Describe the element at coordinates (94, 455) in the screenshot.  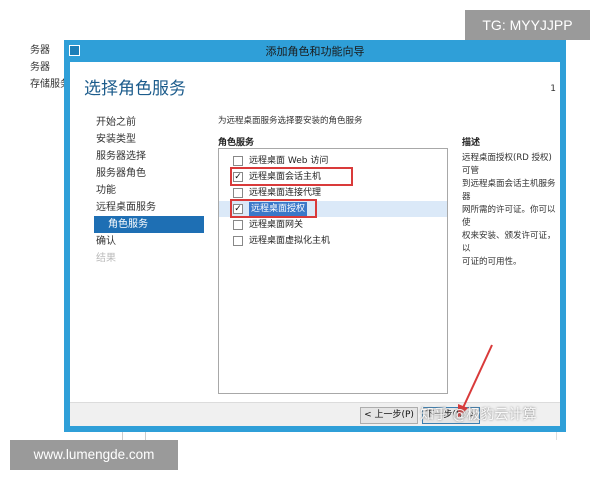
I see `watermark-bottom: www.lumengde.com` at that location.